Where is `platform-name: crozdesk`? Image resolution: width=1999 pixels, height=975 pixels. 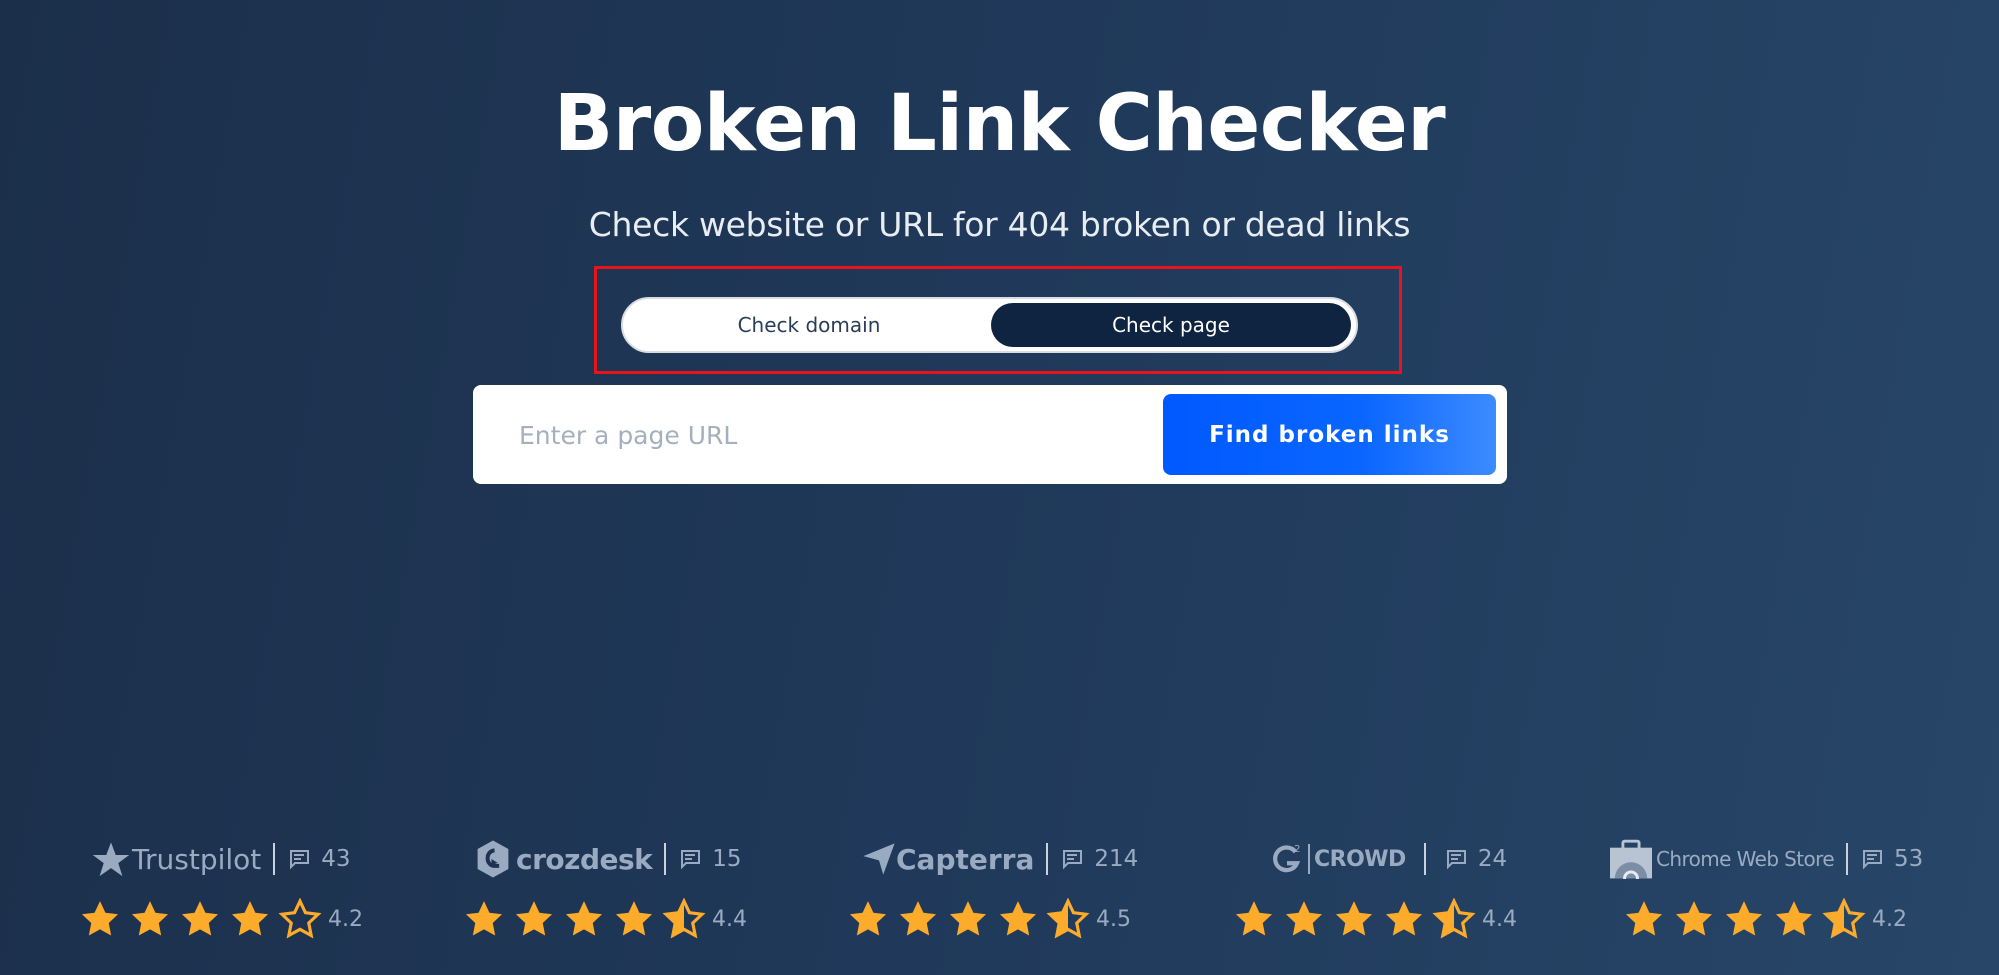
platform-name: crozdesk is located at coordinates (584, 859).